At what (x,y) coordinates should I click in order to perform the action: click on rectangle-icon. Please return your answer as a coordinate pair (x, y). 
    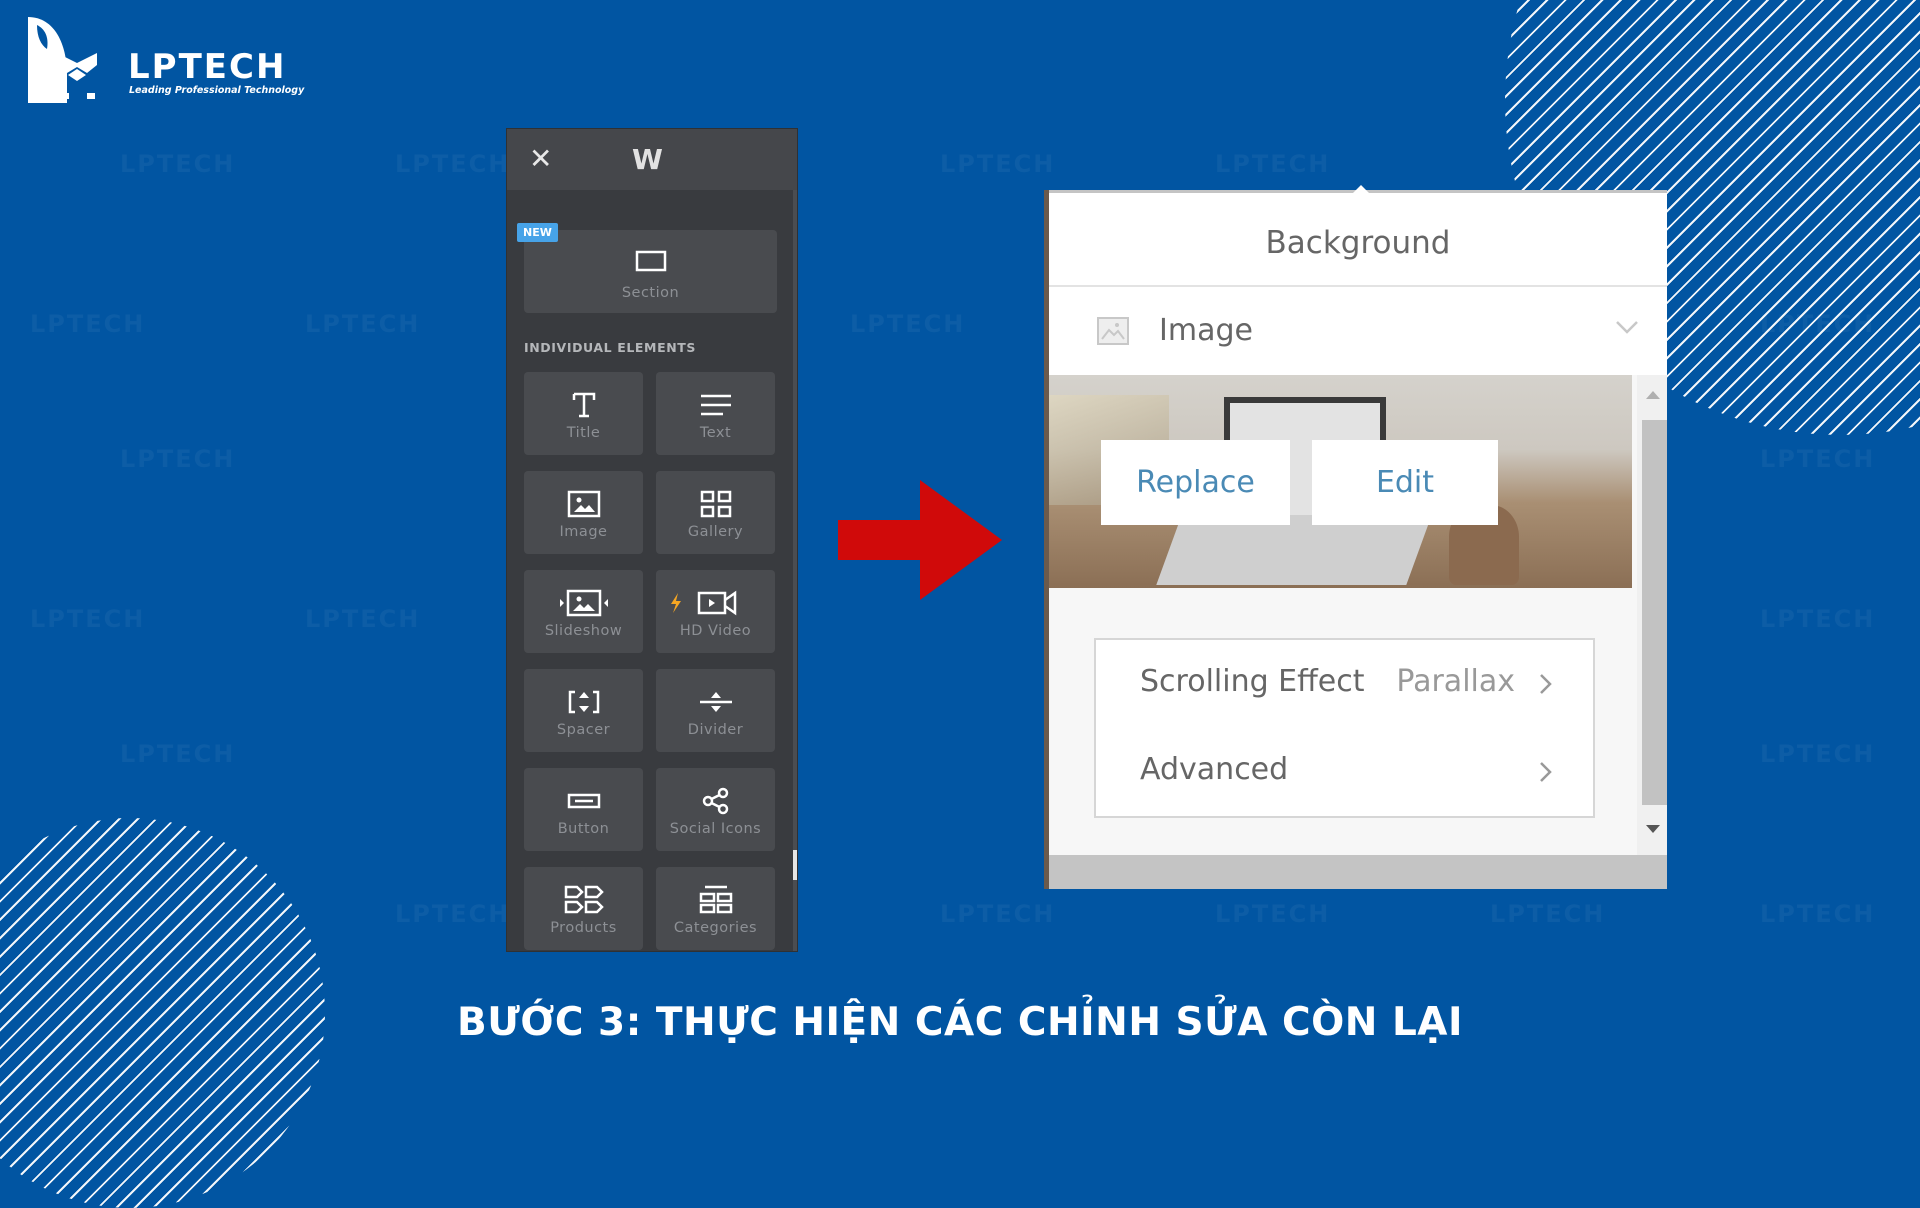
    Looking at the image, I should click on (650, 261).